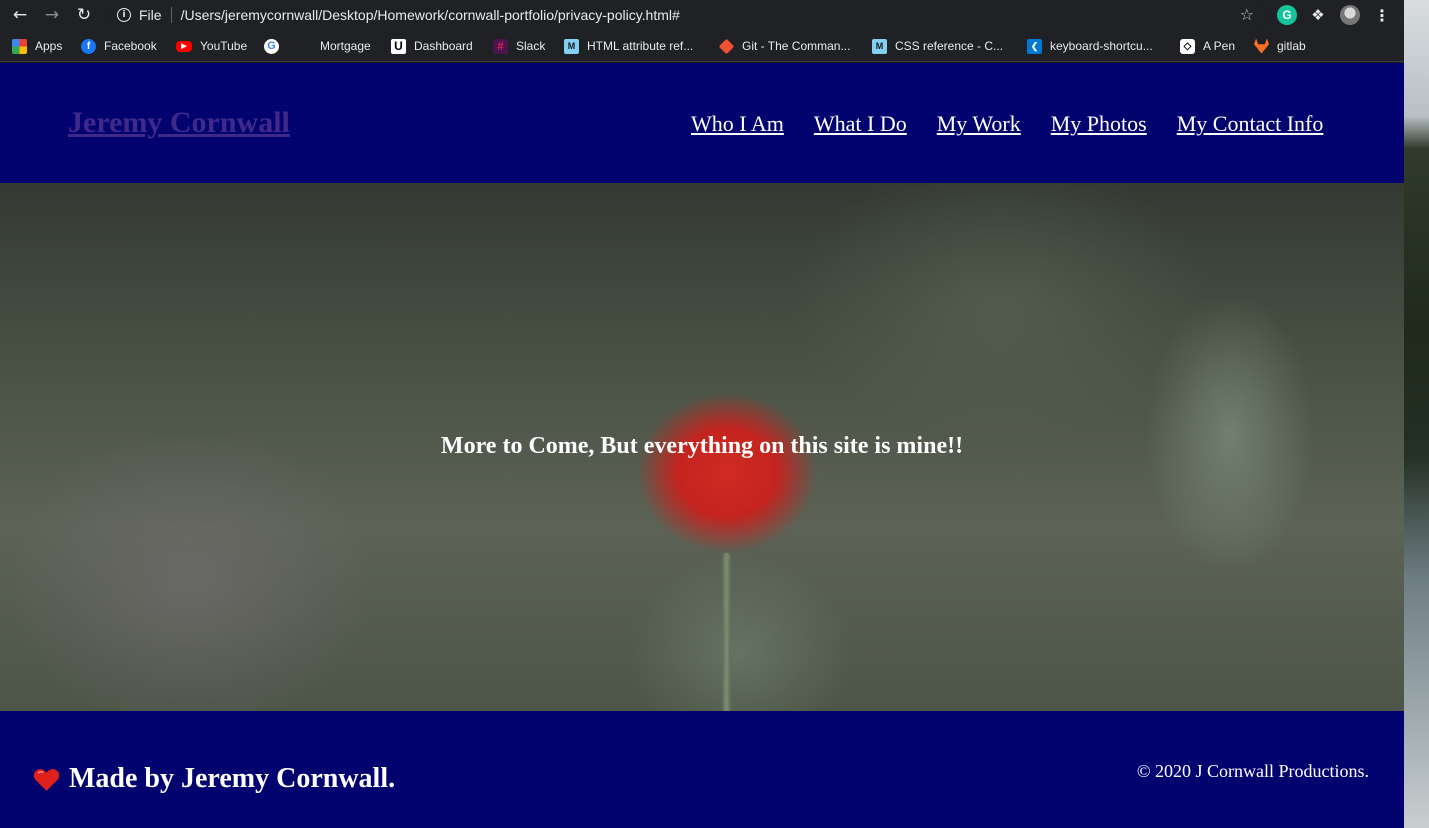  Describe the element at coordinates (130, 46) in the screenshot. I see `bookmark-label: Facebook` at that location.